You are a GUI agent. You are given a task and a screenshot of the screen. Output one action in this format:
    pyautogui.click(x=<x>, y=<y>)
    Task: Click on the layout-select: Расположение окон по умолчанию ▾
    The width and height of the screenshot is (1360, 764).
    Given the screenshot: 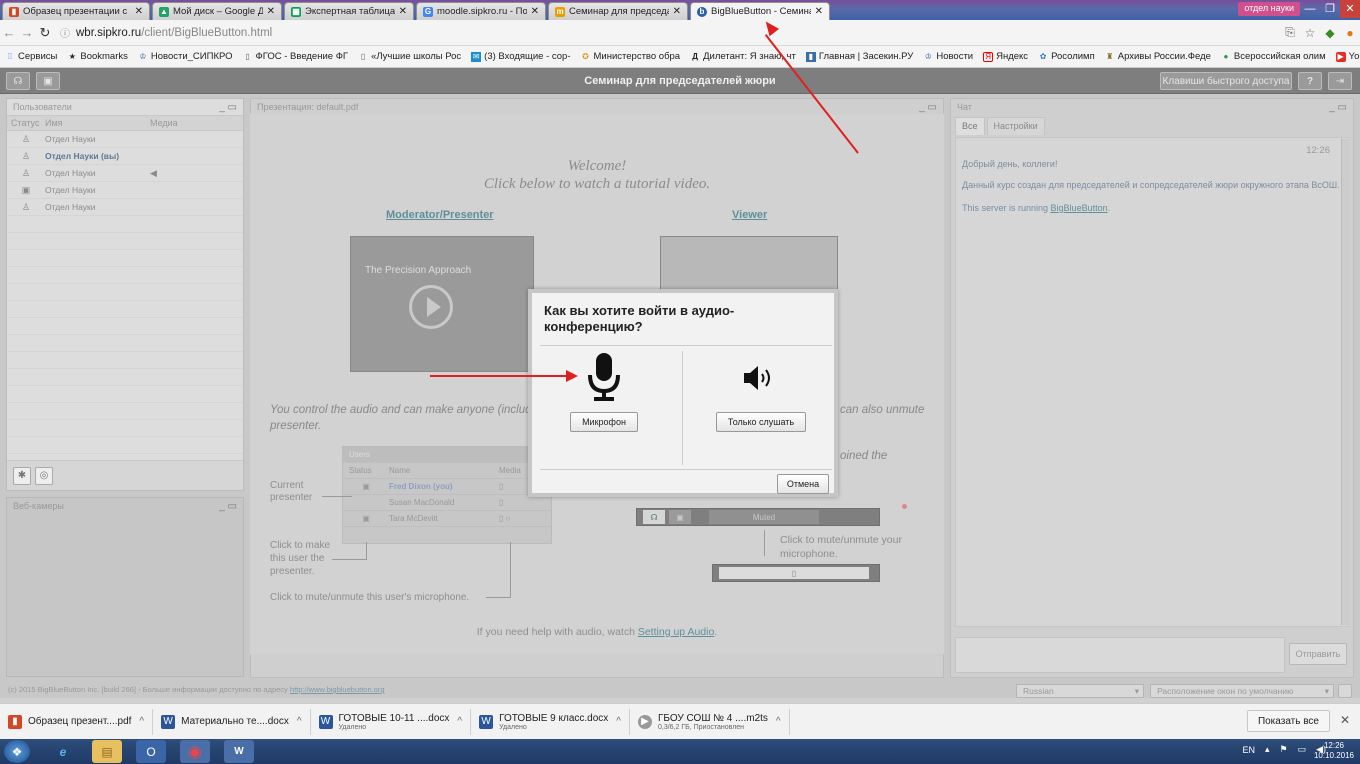 What is the action you would take?
    pyautogui.click(x=1242, y=691)
    